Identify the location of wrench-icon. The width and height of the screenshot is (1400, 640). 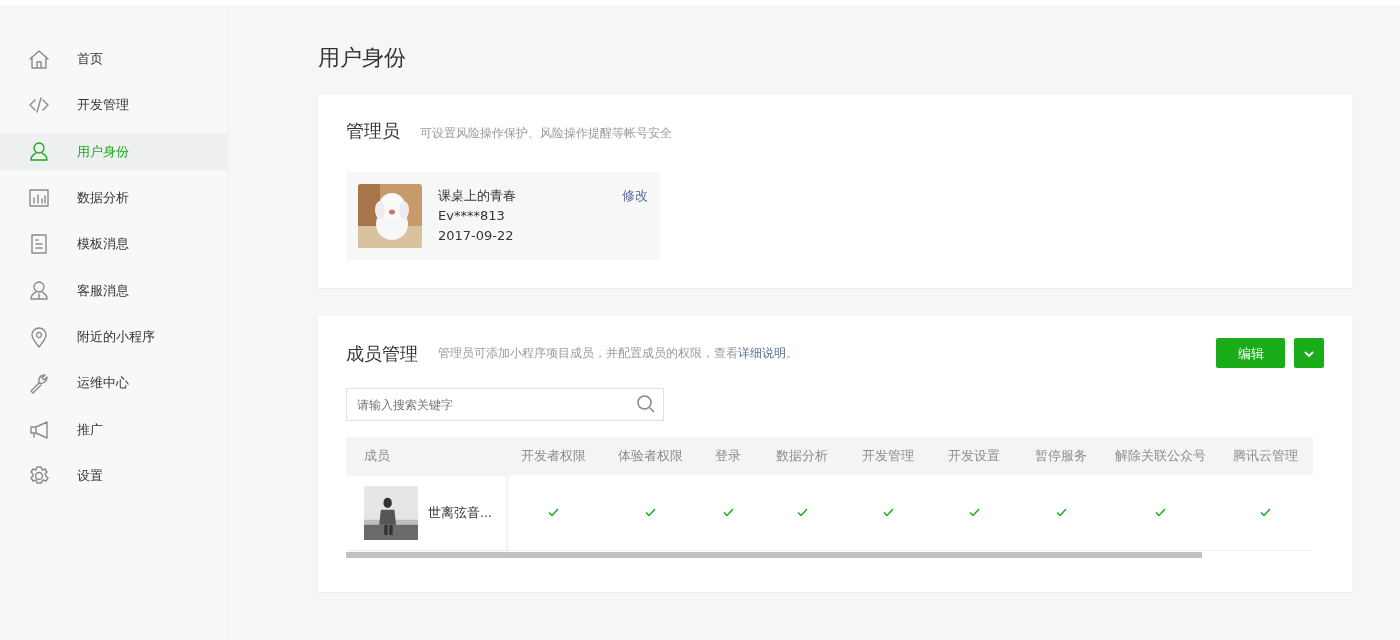
(39, 383).